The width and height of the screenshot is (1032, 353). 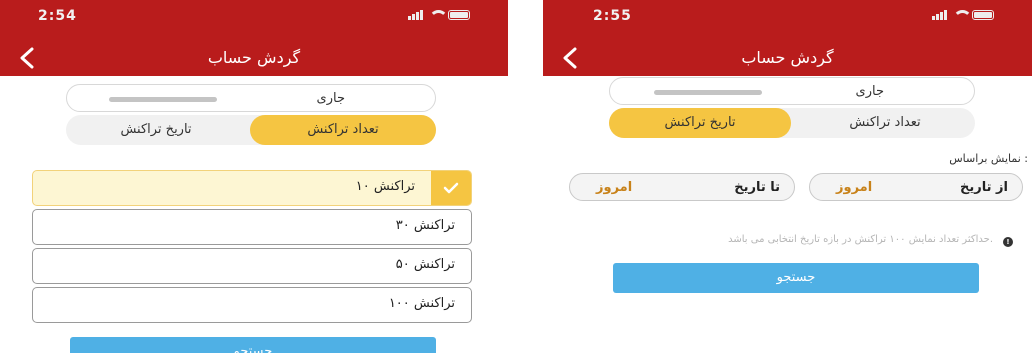 I want to click on status-time: 2:55, so click(x=612, y=16).